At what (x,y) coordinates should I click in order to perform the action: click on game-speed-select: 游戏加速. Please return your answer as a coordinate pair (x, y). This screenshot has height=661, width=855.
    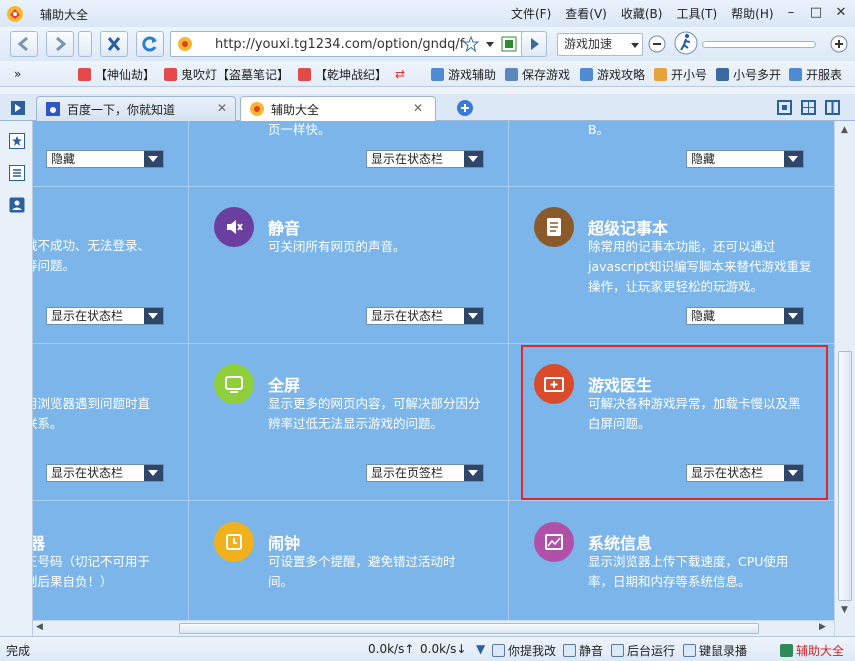
    Looking at the image, I should click on (600, 44).